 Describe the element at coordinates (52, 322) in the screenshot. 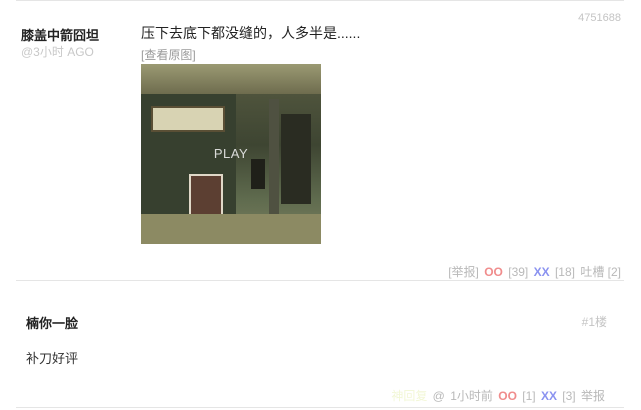

I see `comment-author: 楠你一脸` at that location.